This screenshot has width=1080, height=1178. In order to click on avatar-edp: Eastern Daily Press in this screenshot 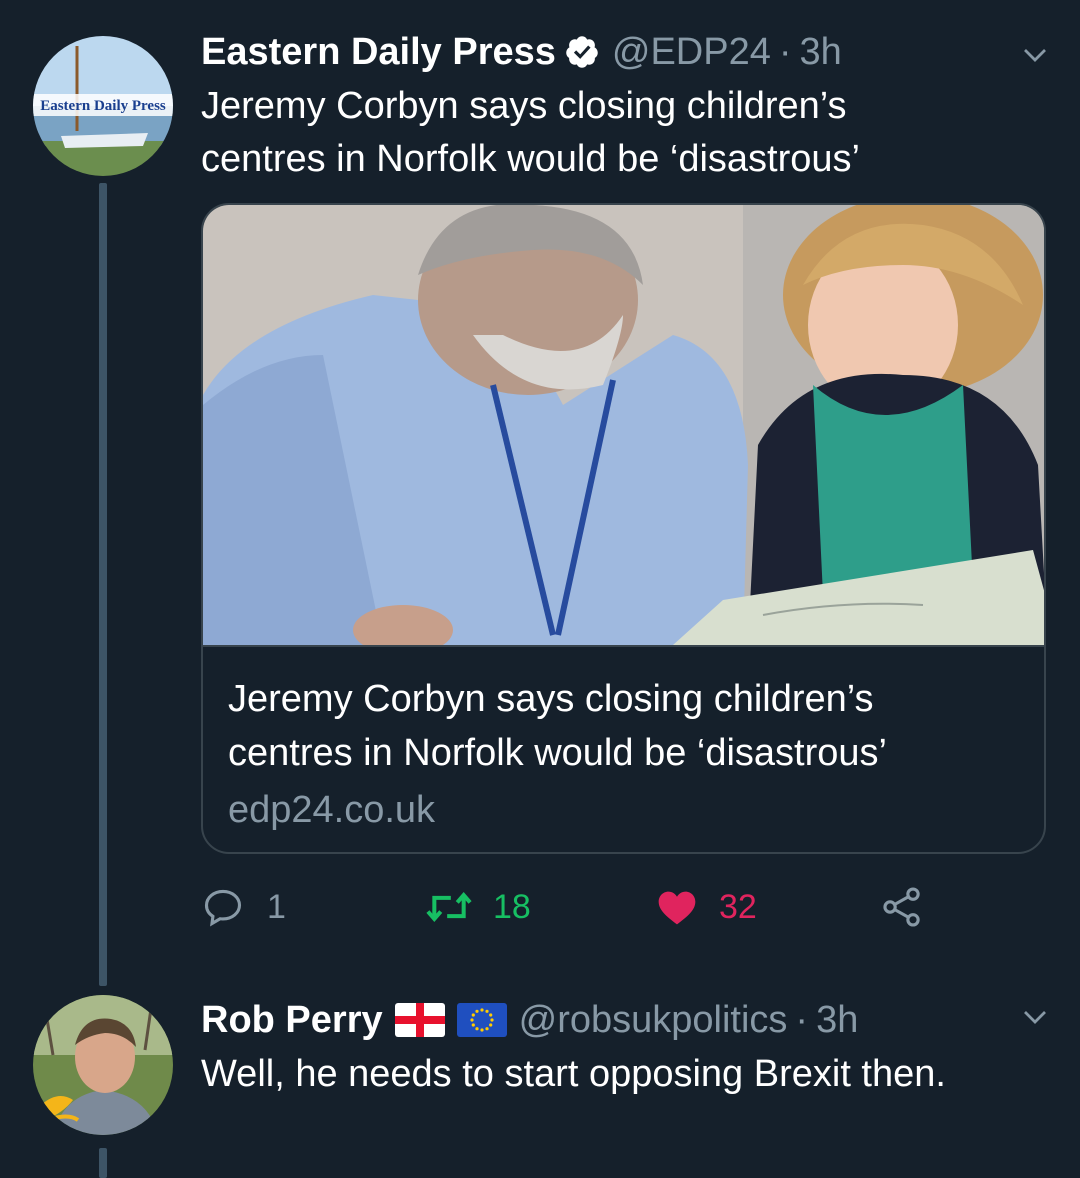, I will do `click(103, 106)`.